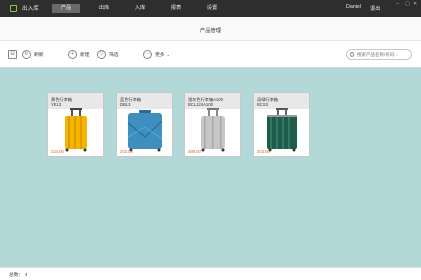  Describe the element at coordinates (194, 151) in the screenshot. I see `product-price: 488.00` at that location.